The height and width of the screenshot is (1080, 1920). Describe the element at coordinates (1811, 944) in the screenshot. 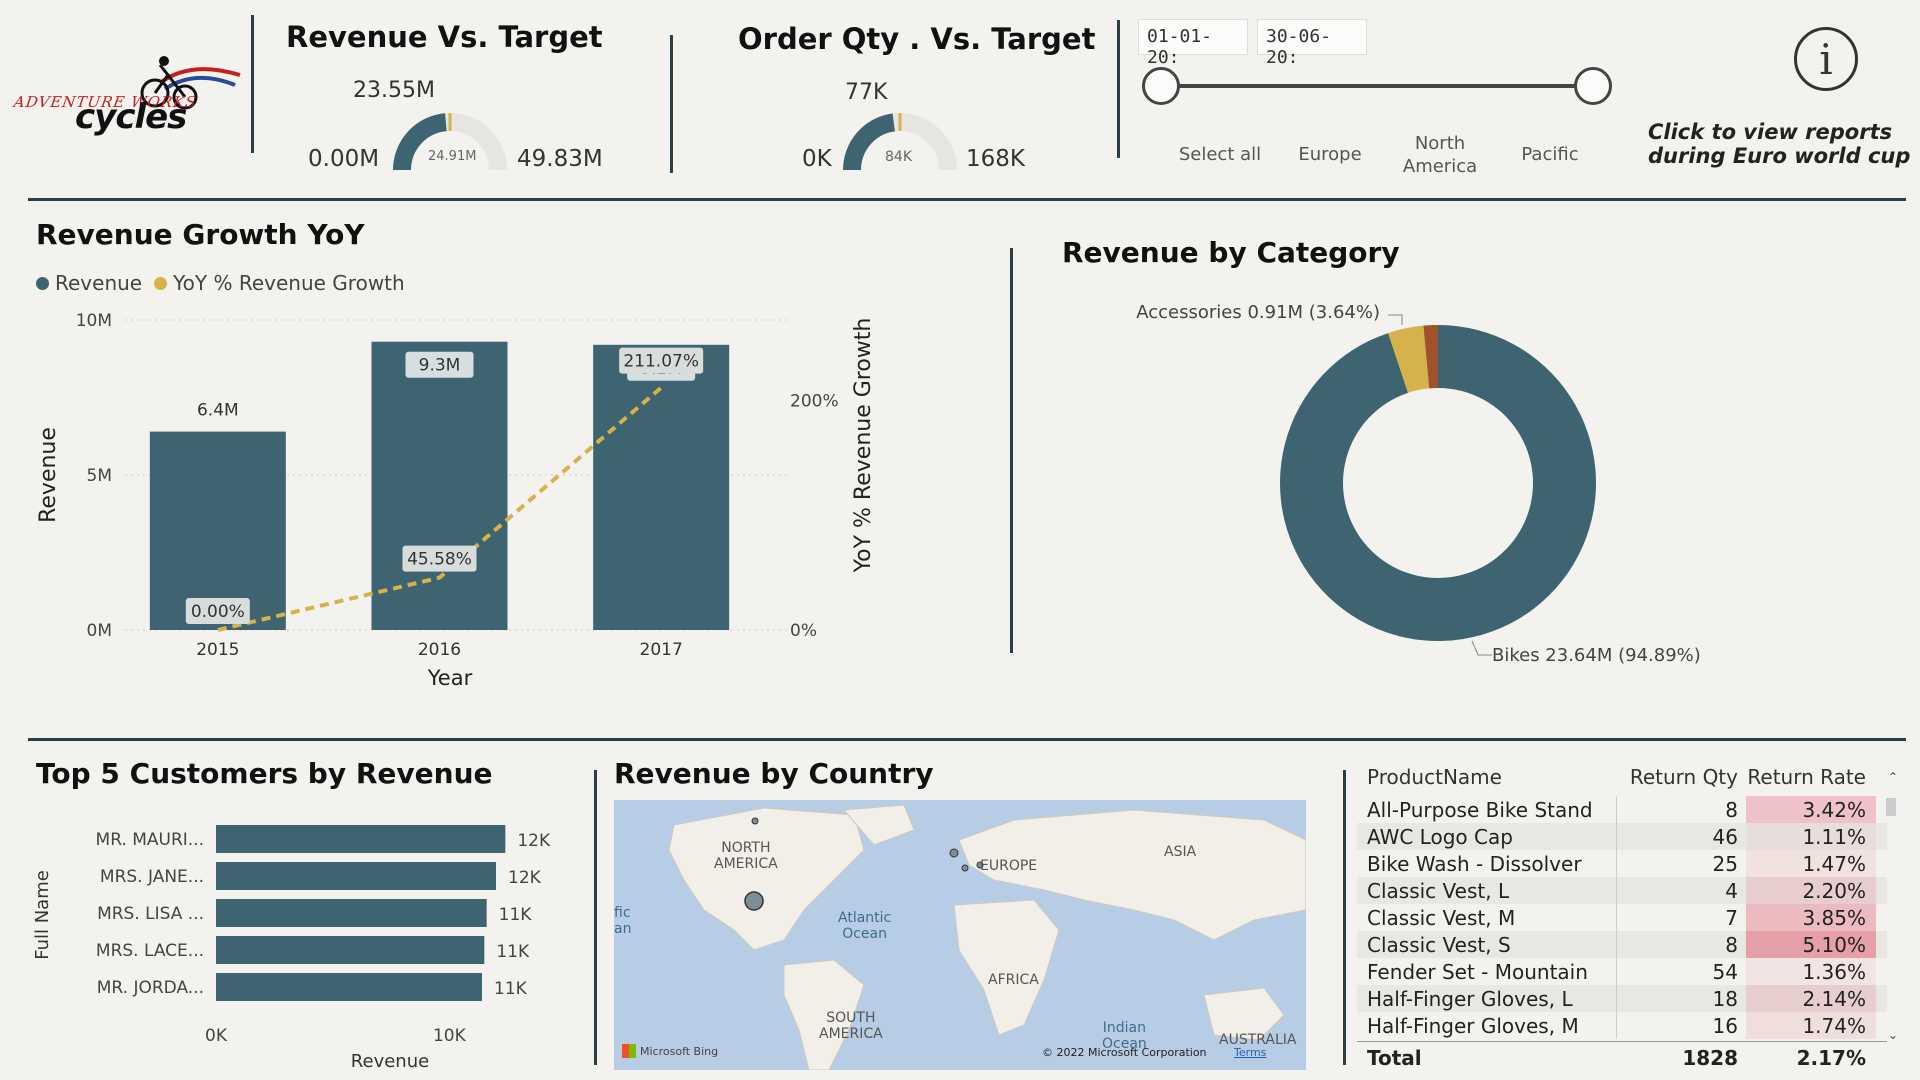

I see `cell-return-rate: 5.10%` at that location.